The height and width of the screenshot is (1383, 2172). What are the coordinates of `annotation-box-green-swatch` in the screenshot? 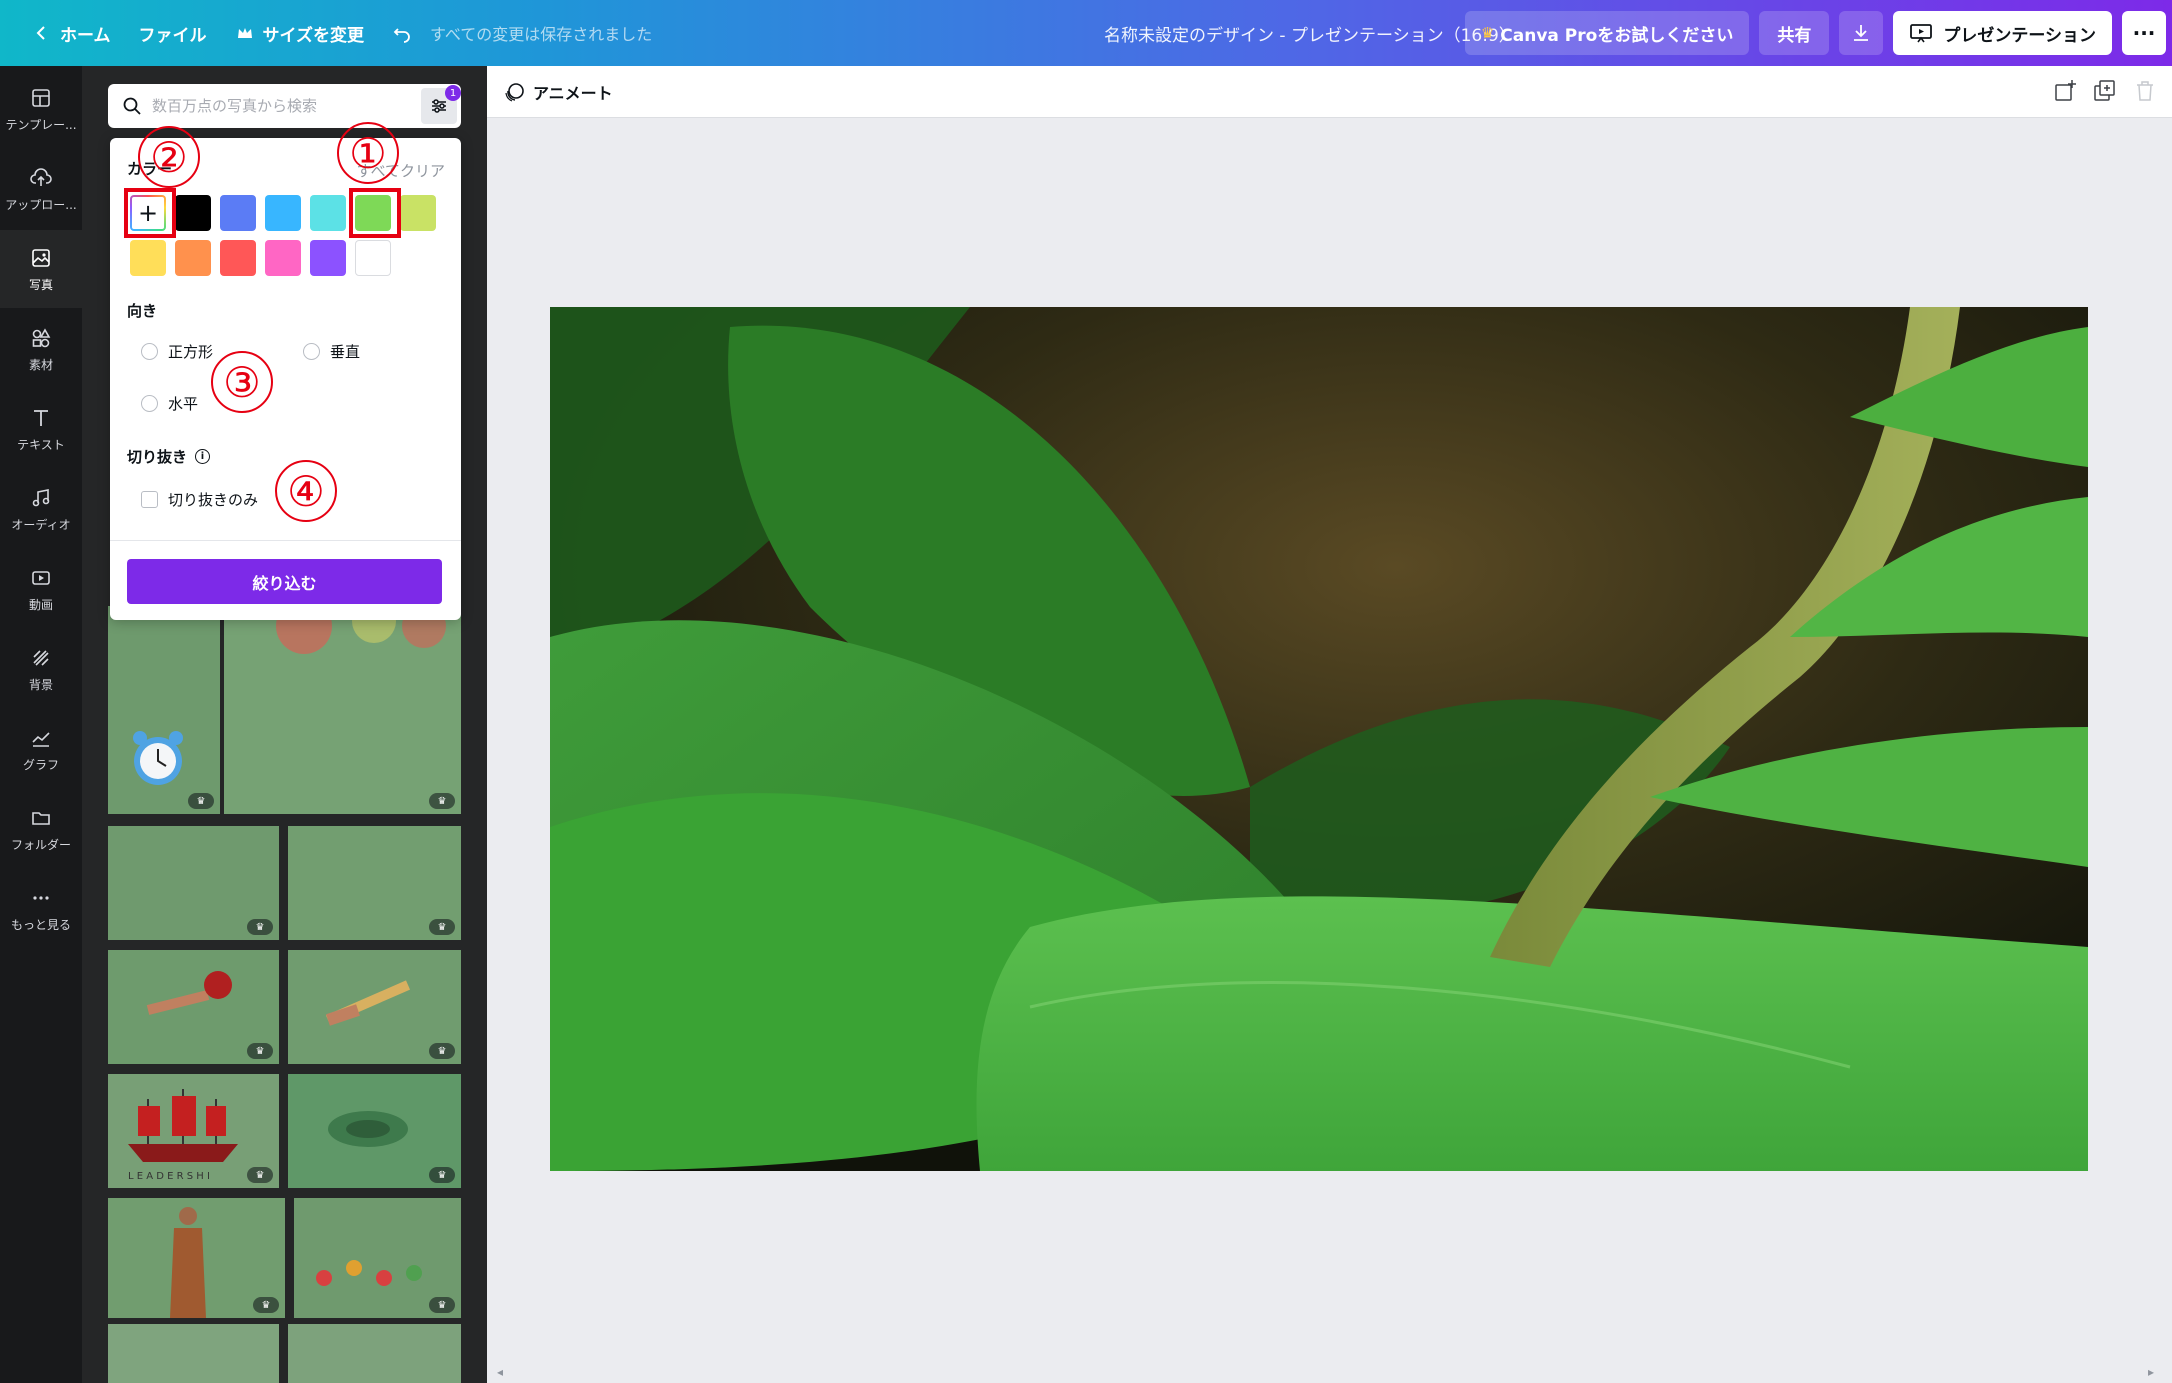 It's located at (375, 213).